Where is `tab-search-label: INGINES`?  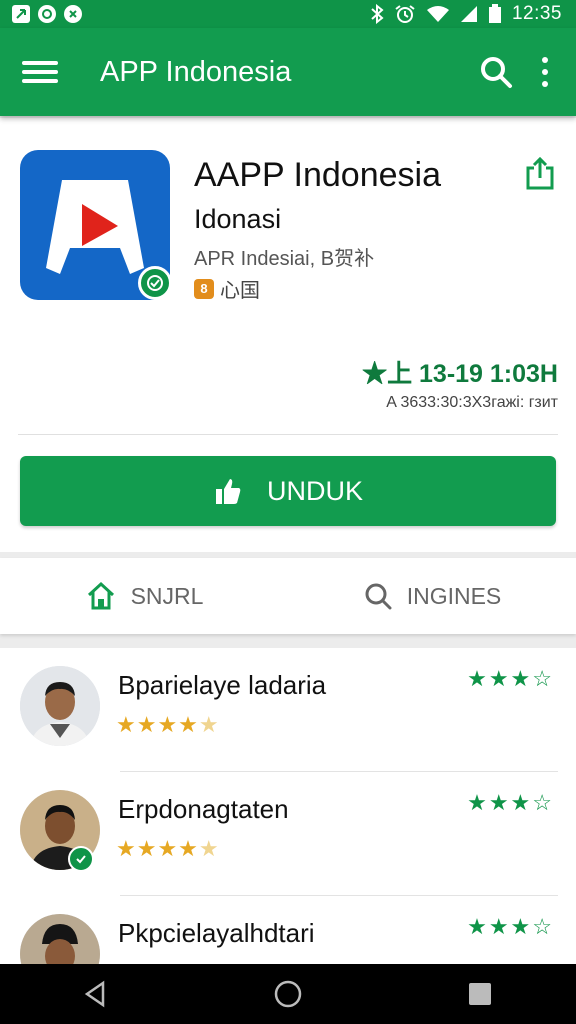 tab-search-label: INGINES is located at coordinates (454, 595).